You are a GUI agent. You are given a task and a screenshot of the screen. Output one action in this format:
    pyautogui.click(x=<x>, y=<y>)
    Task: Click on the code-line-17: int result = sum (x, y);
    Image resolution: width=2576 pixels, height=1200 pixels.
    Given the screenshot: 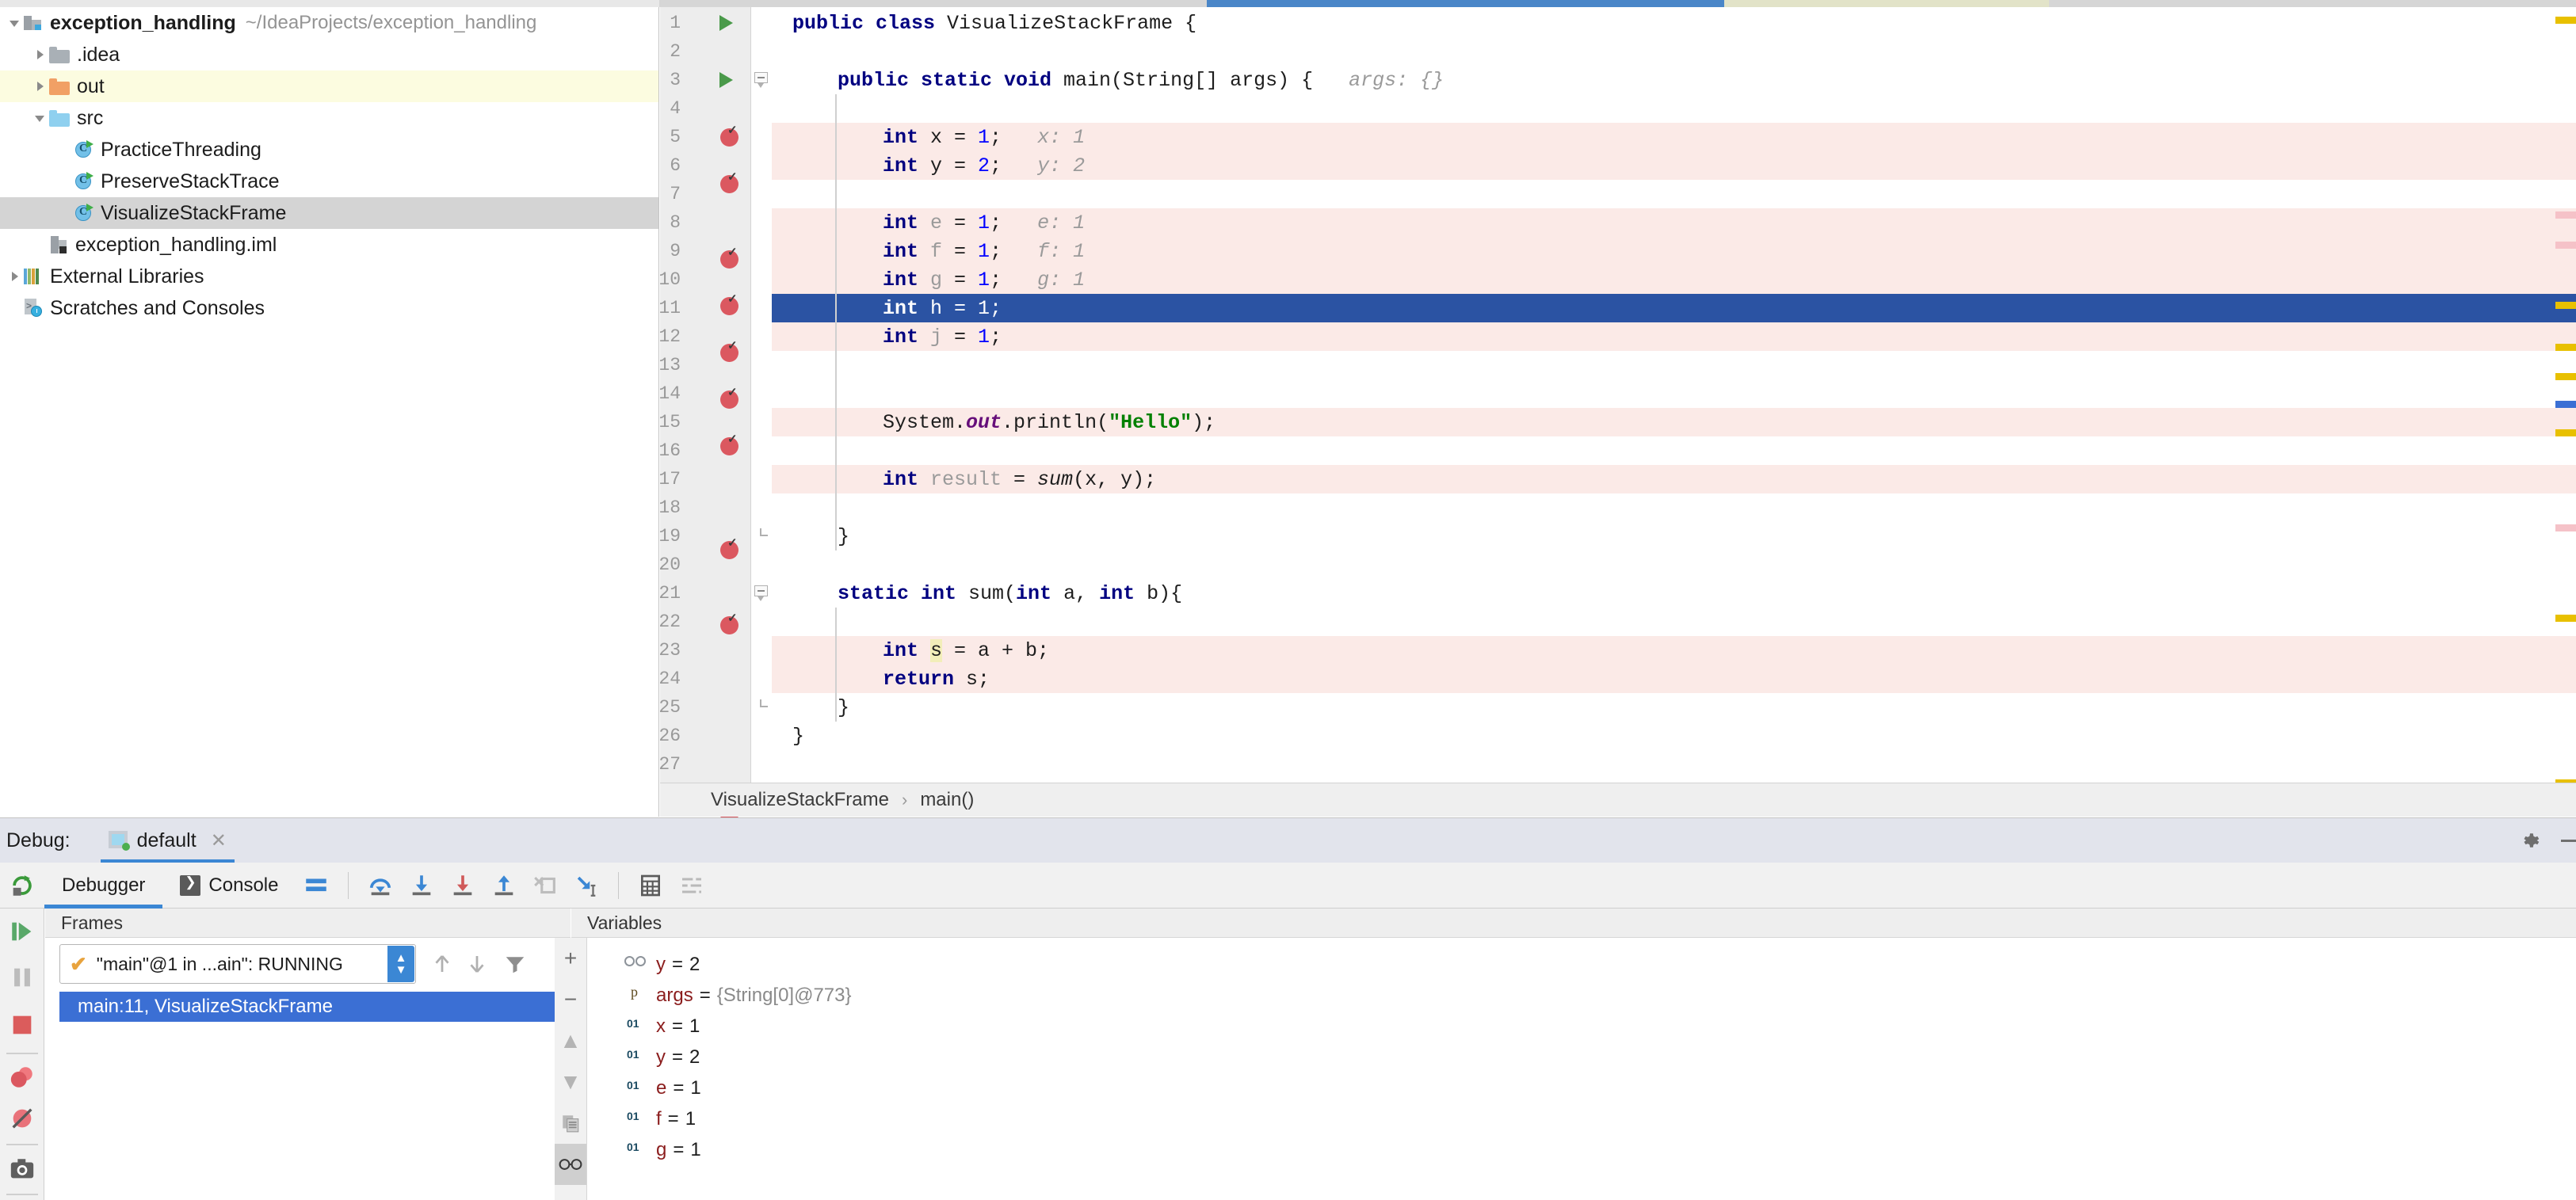 What is the action you would take?
    pyautogui.click(x=1019, y=479)
    